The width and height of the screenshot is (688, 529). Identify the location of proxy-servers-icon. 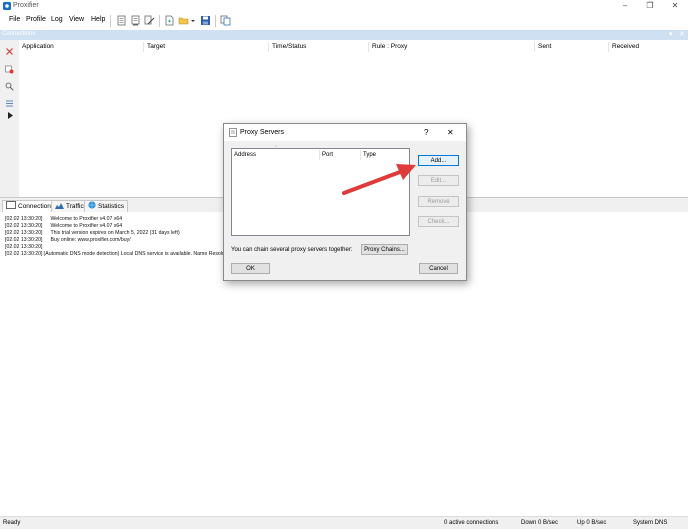
(149, 20).